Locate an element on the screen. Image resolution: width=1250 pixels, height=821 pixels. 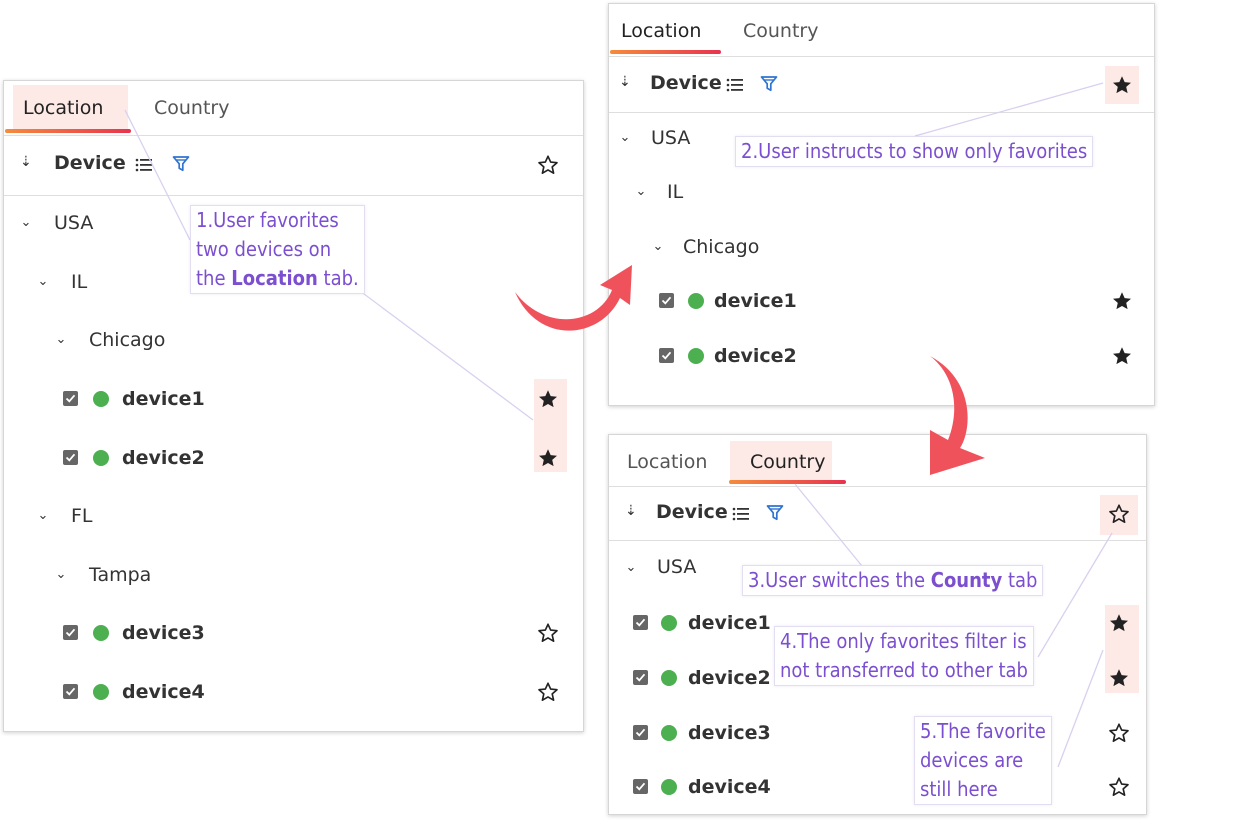
annotation-note-3: 3.User switches the County tab is located at coordinates (893, 580).